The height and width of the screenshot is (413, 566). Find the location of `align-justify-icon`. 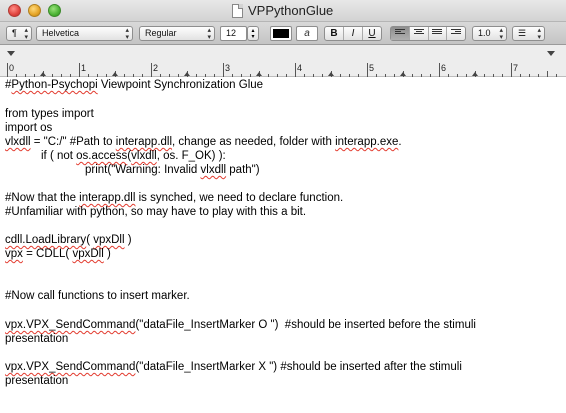

align-justify-icon is located at coordinates (437, 33).